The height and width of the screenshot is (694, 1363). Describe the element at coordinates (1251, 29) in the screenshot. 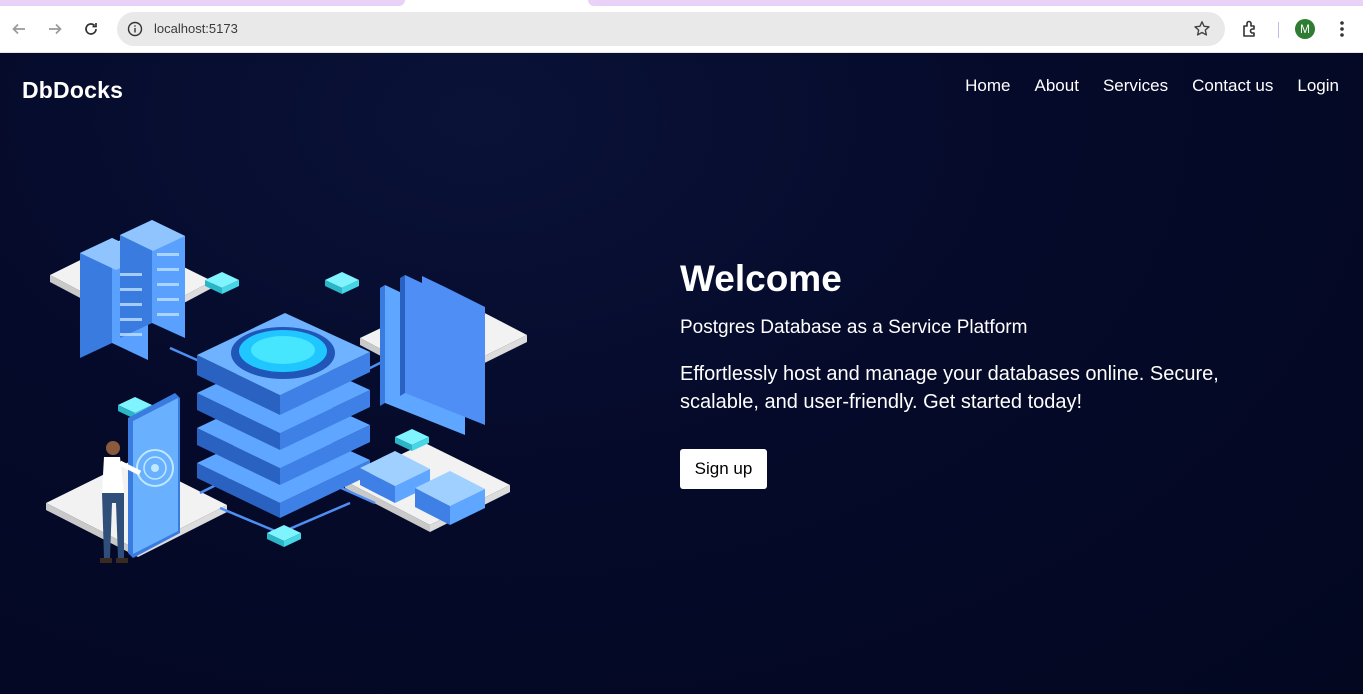

I see `extensions-icon` at that location.